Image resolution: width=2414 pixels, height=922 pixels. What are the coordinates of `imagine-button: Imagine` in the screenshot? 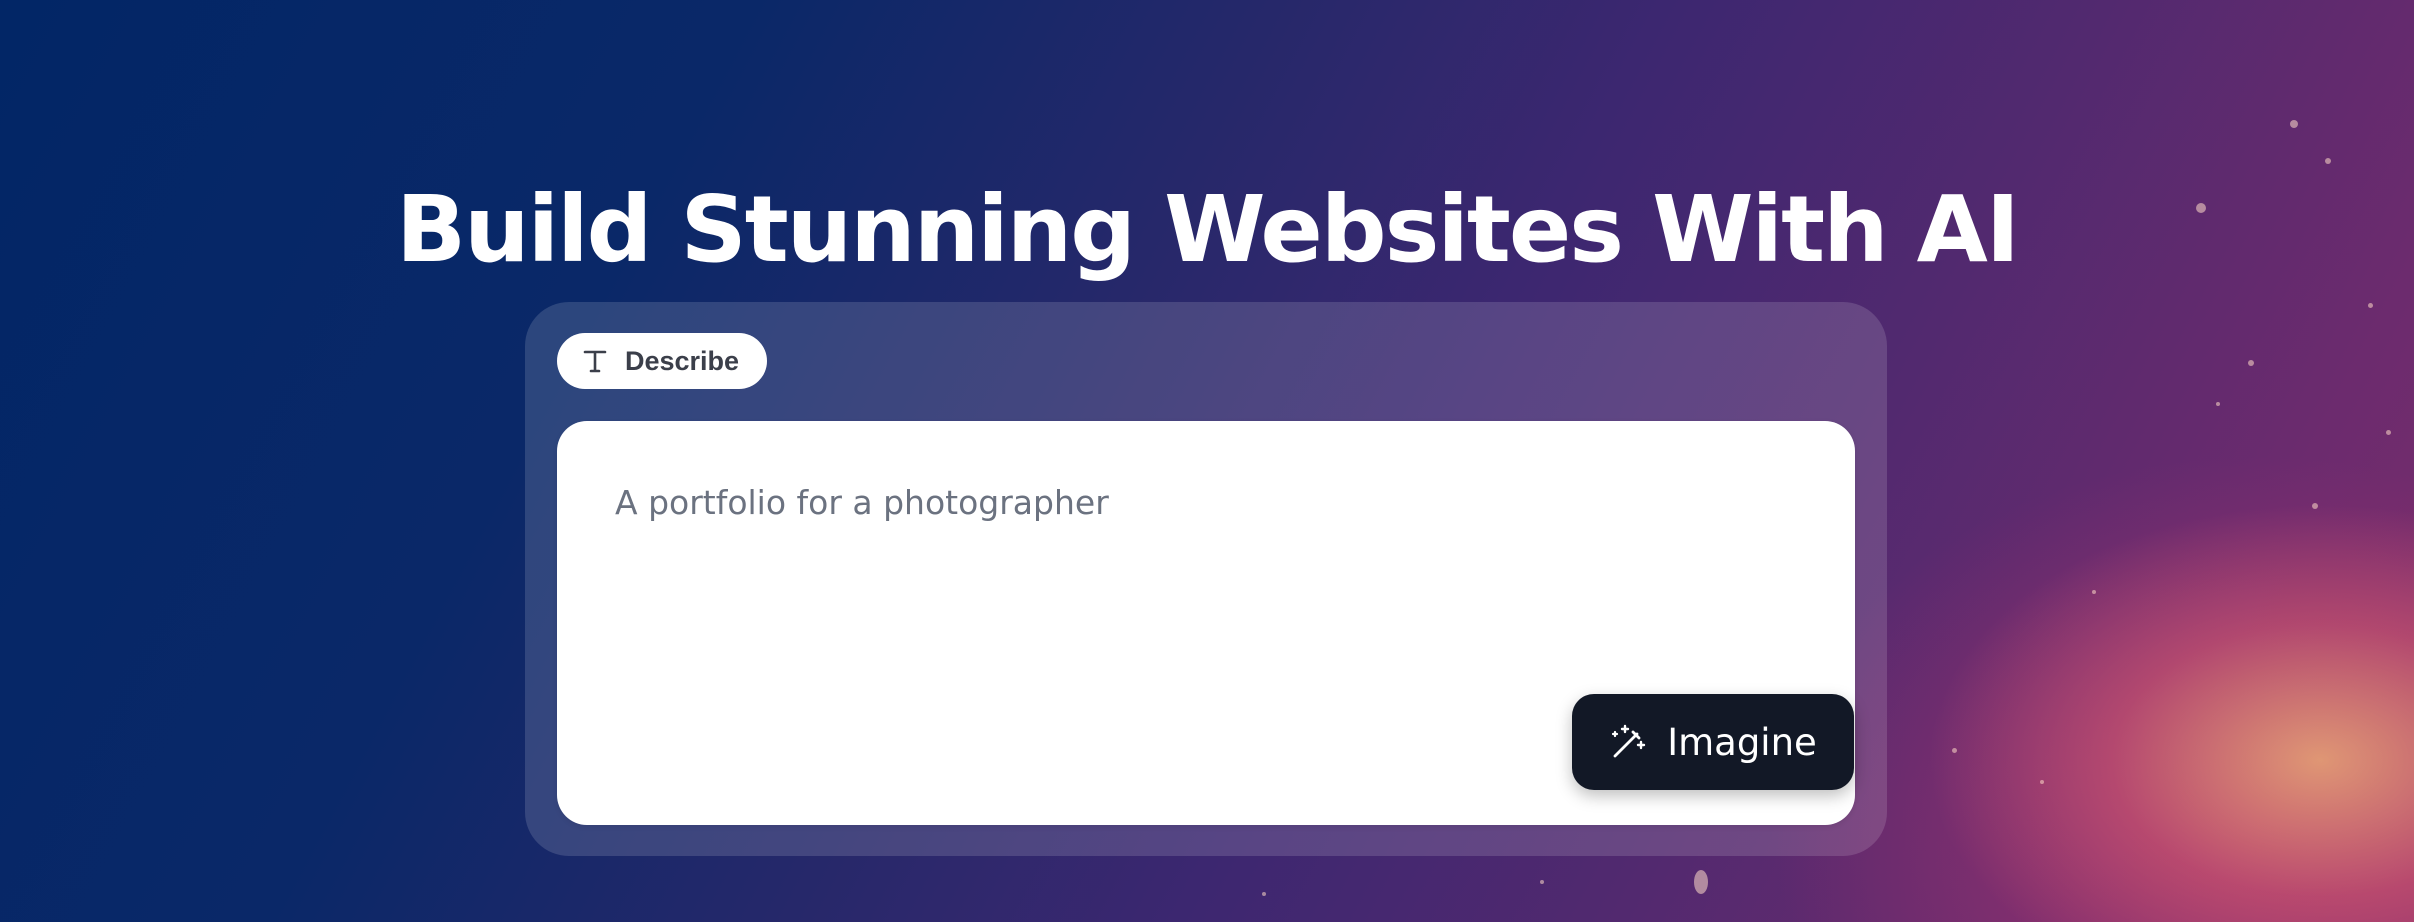 It's located at (1713, 742).